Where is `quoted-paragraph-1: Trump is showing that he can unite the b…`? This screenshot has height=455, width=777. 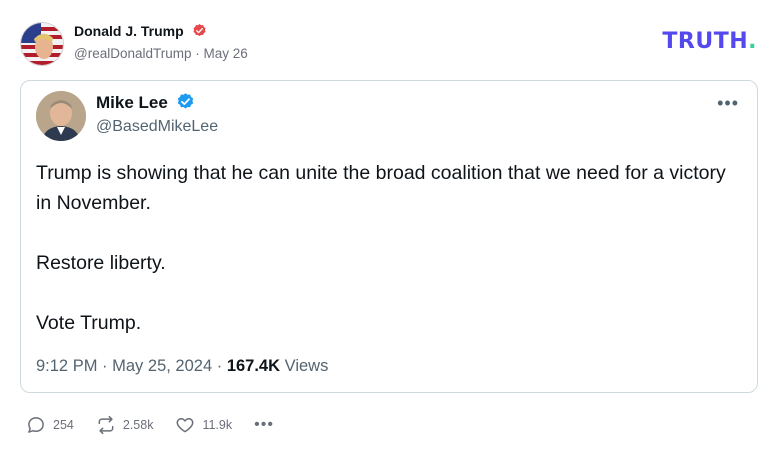
quoted-paragraph-1: Trump is showing that he can unite the b… is located at coordinates (381, 188).